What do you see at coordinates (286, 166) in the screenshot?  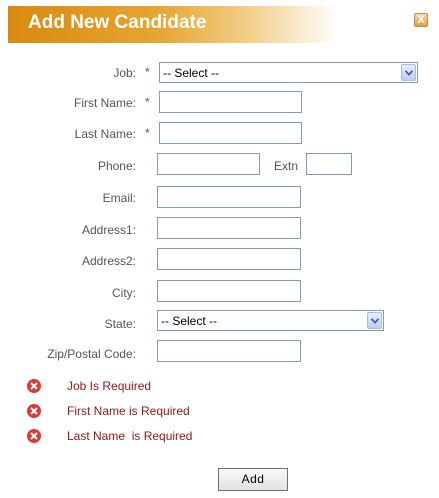 I see `extn-label: Extn` at bounding box center [286, 166].